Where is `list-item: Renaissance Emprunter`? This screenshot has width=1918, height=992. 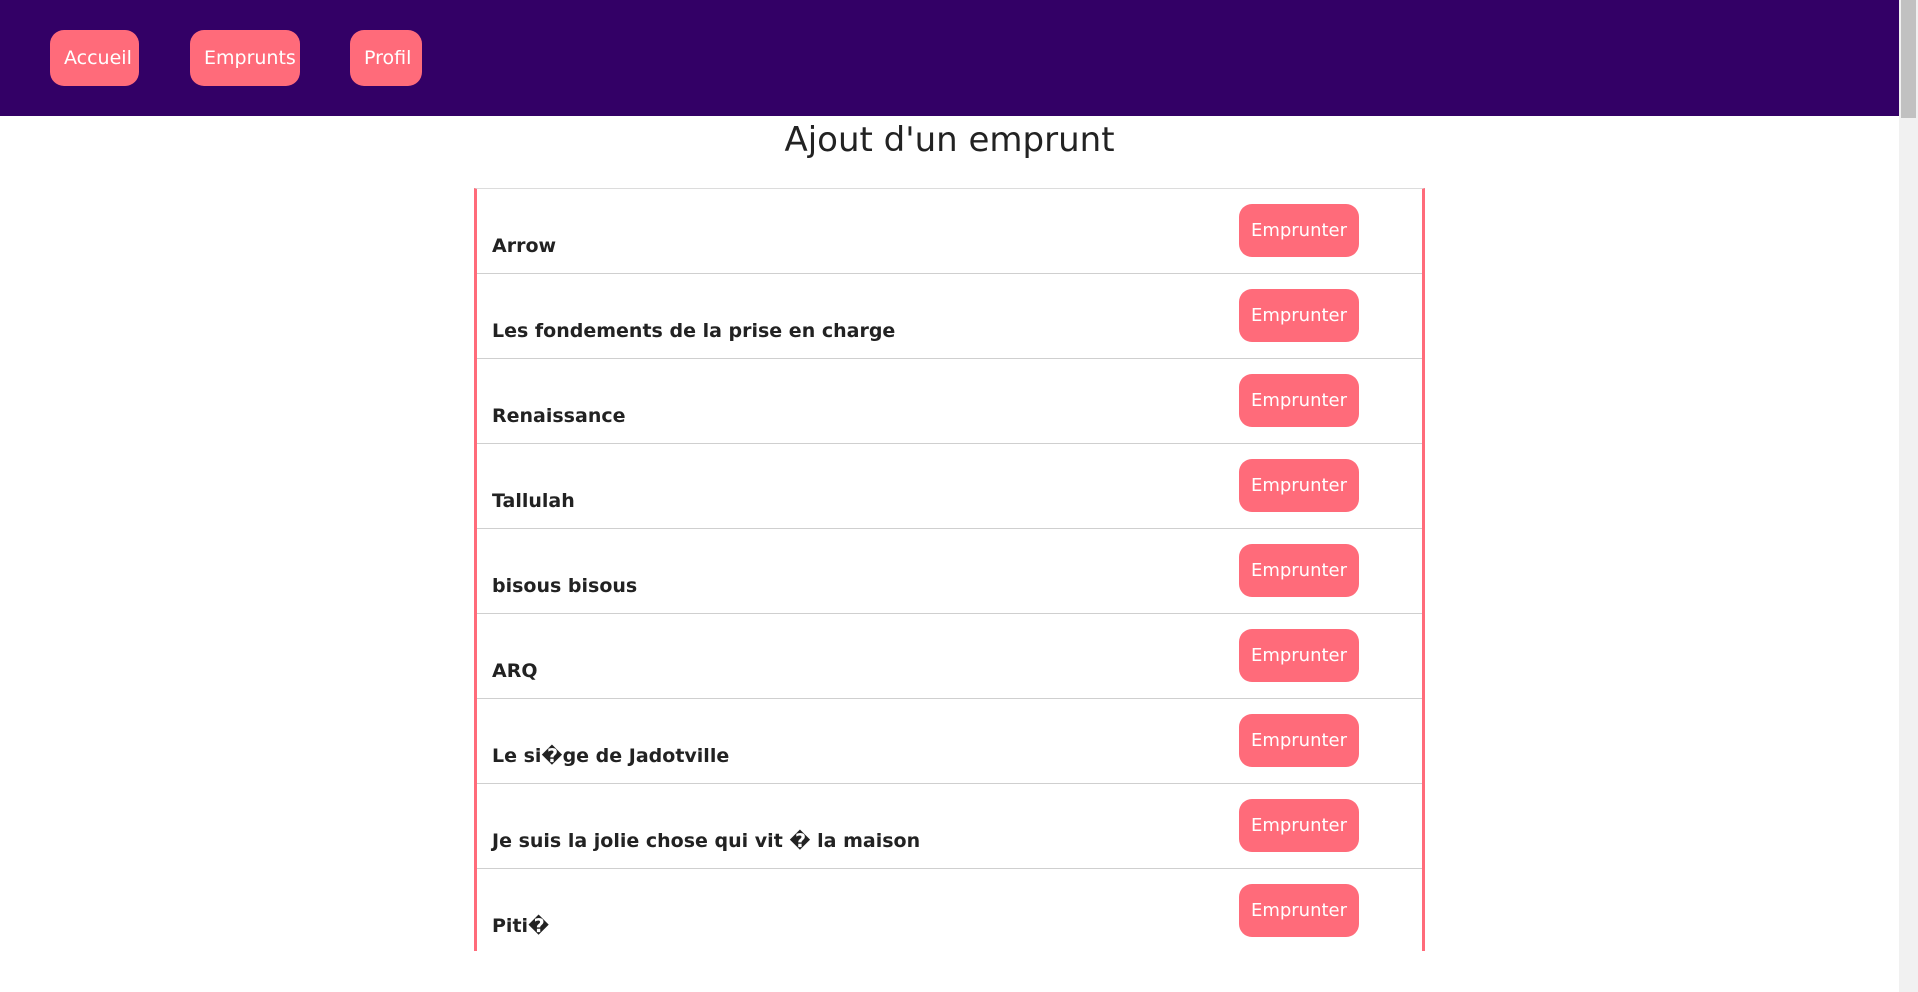
list-item: Renaissance Emprunter is located at coordinates (949, 401).